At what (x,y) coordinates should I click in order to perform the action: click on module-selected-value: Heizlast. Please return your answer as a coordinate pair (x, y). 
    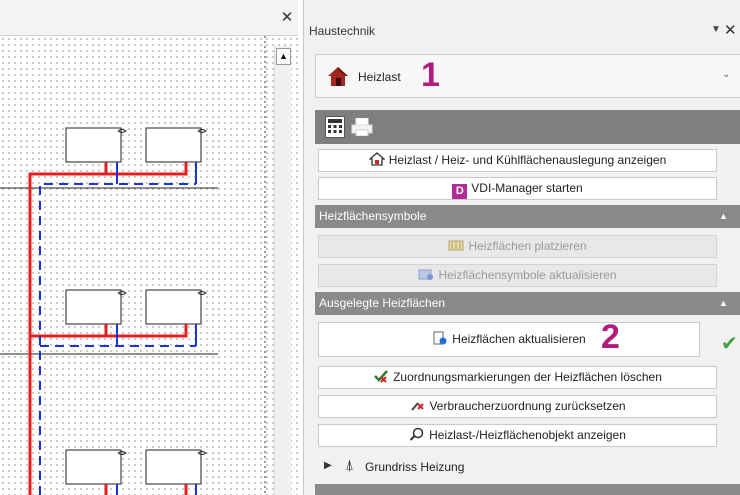
    Looking at the image, I should click on (379, 77).